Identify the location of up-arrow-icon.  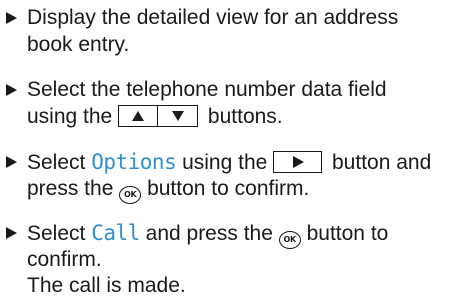
(138, 116).